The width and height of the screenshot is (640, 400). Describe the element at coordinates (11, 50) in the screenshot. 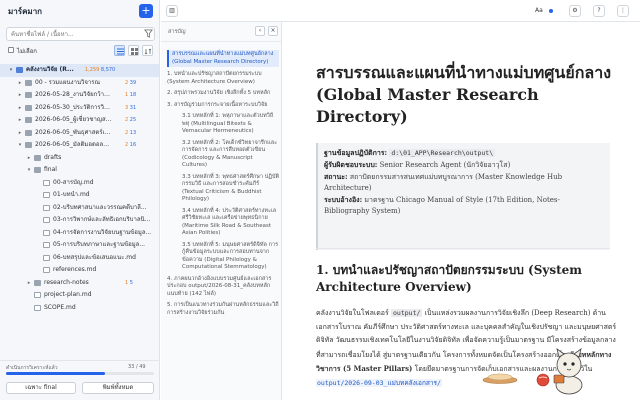

I see `select-all-checkbox` at that location.